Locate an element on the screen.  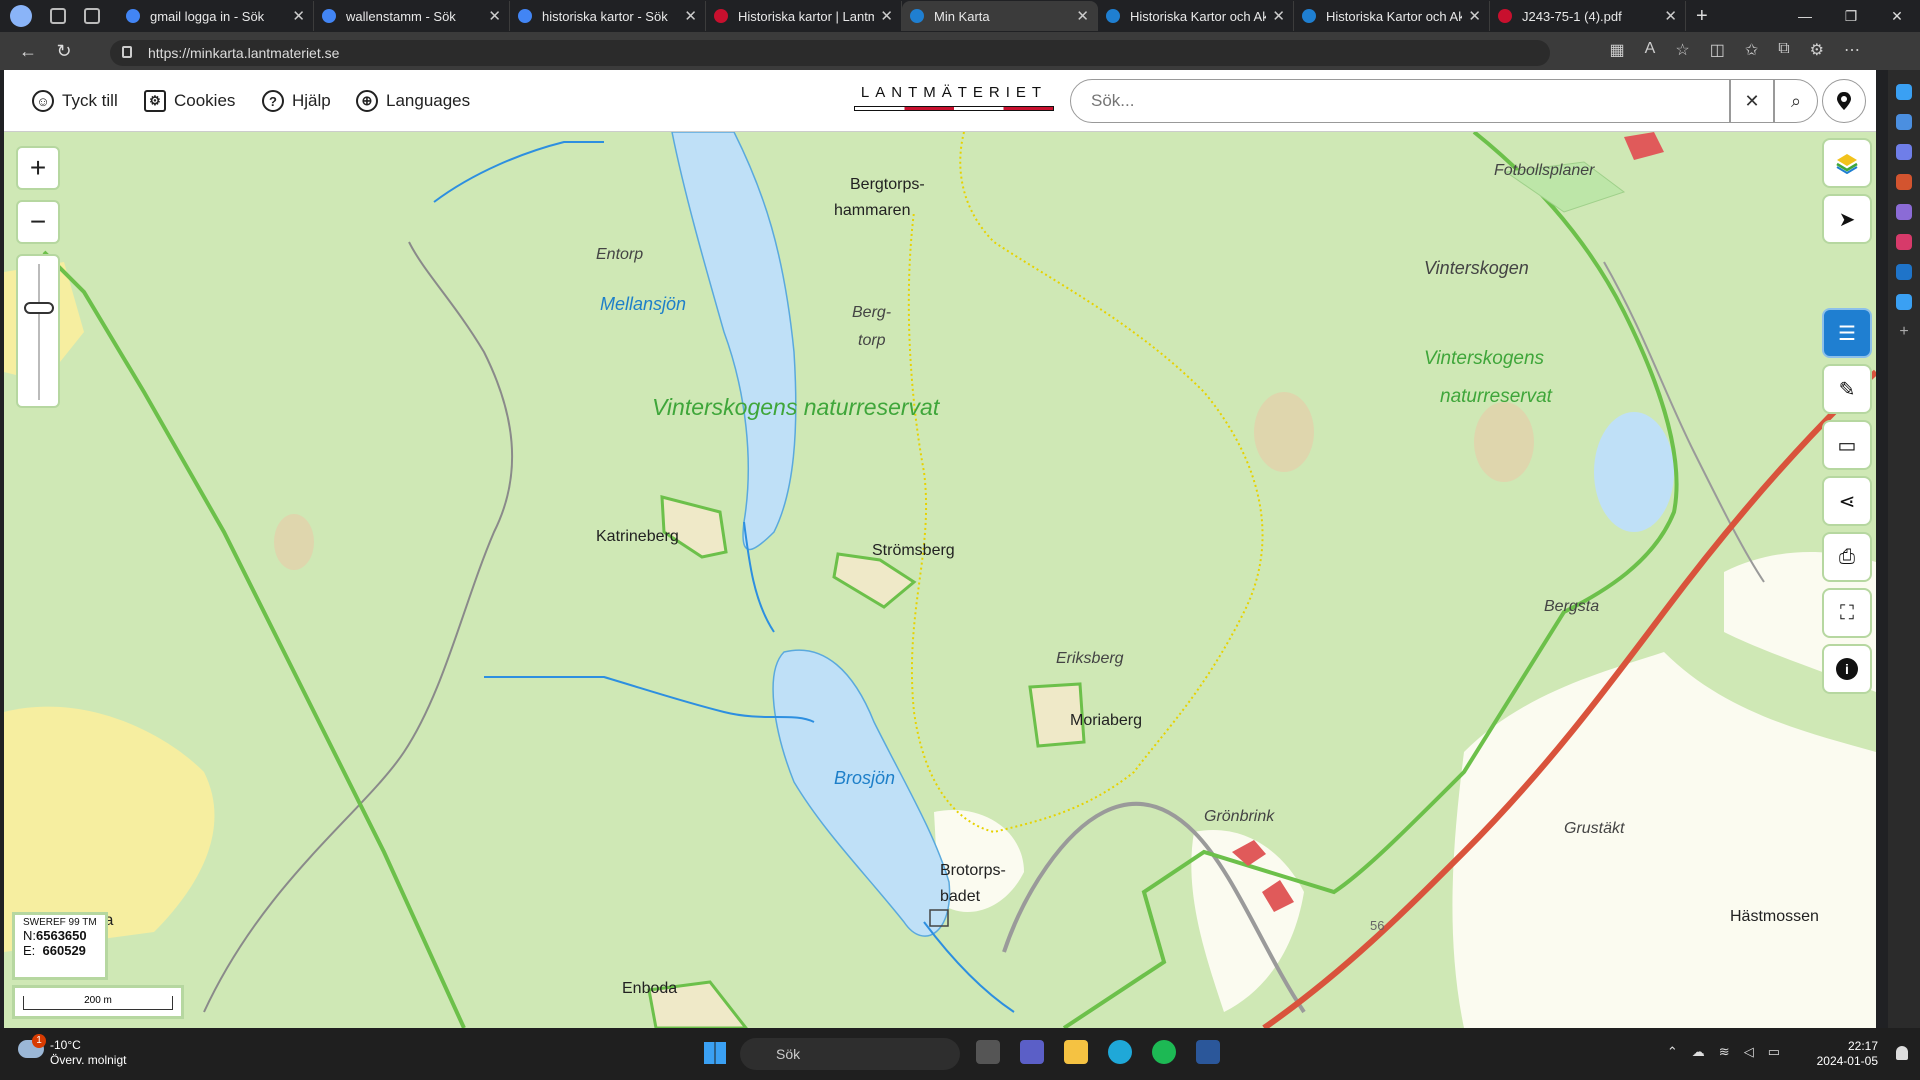
back-button: ← is located at coordinates (28, 51).